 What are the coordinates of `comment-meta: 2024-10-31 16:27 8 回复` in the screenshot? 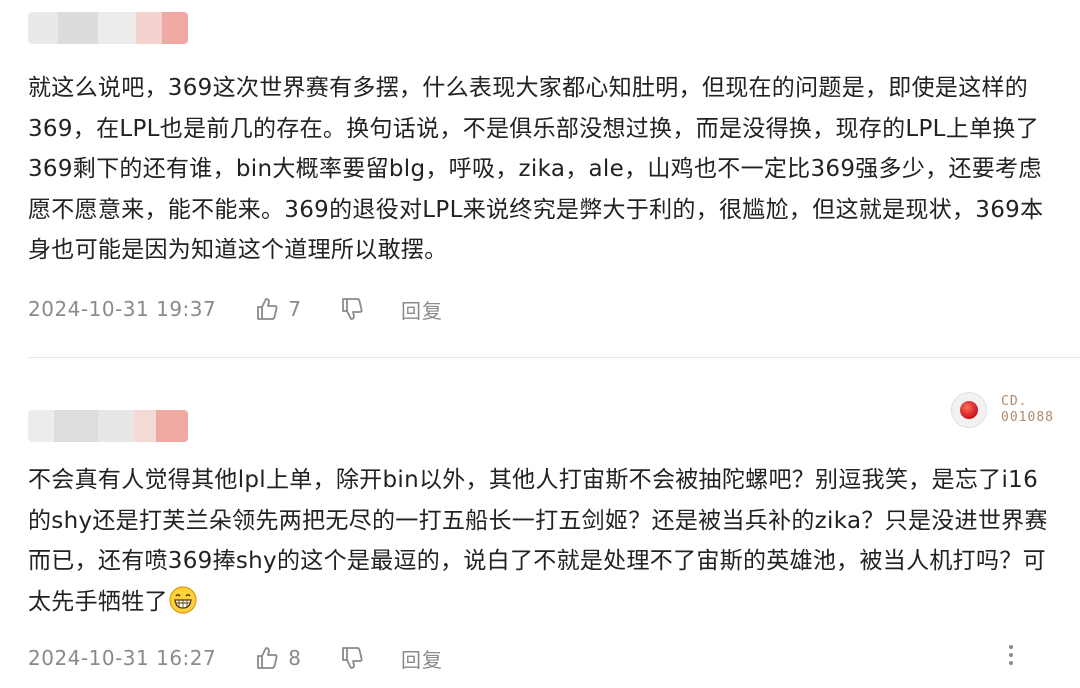 It's located at (235, 658).